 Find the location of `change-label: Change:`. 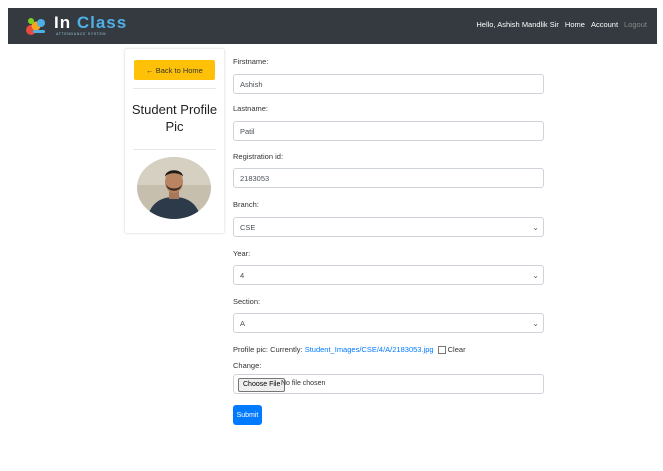

change-label: Change: is located at coordinates (247, 365).